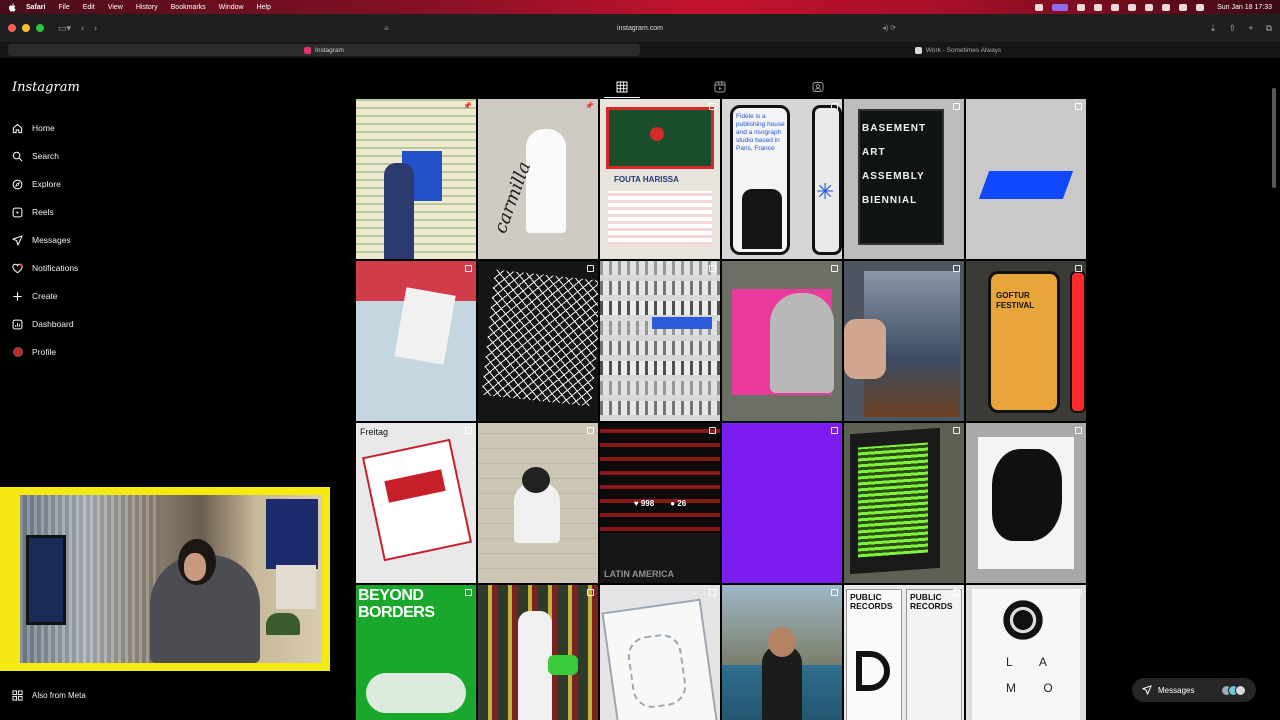 Image resolution: width=1280 pixels, height=720 pixels. What do you see at coordinates (1269, 28) in the screenshot?
I see `tab-overview-icon: ⧉` at bounding box center [1269, 28].